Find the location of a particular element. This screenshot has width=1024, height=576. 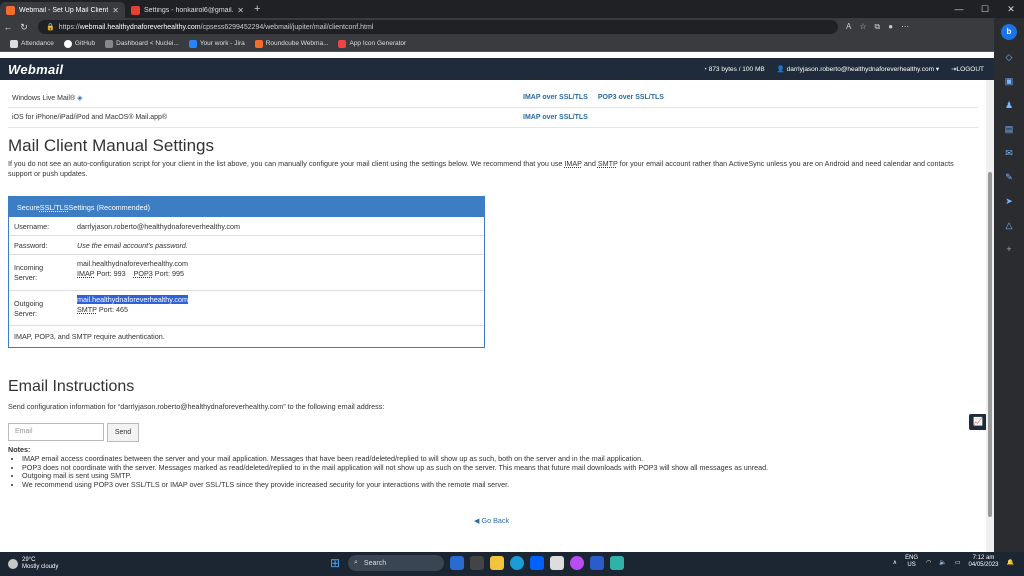

scrollbar-thumb is located at coordinates (990, 344).